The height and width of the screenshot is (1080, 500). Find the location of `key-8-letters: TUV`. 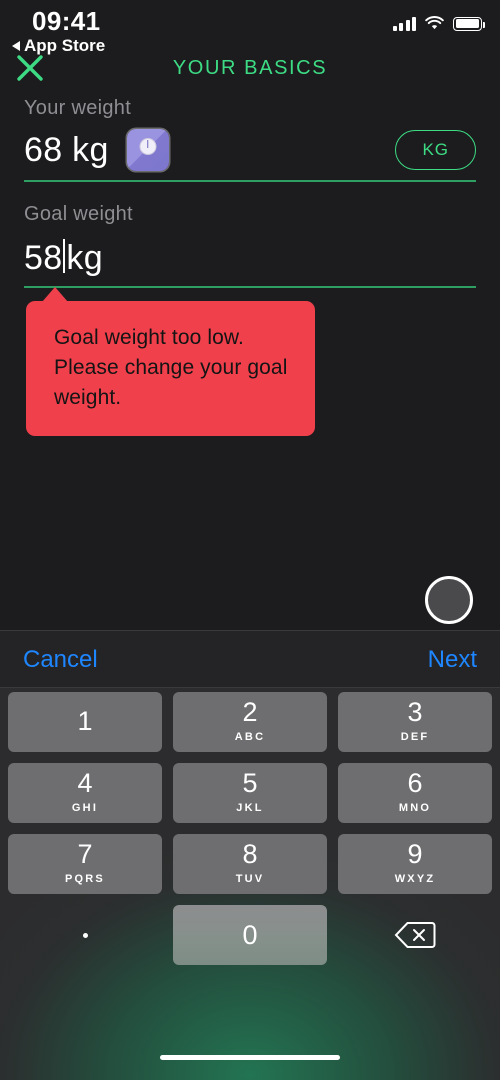

key-8-letters: TUV is located at coordinates (250, 879).